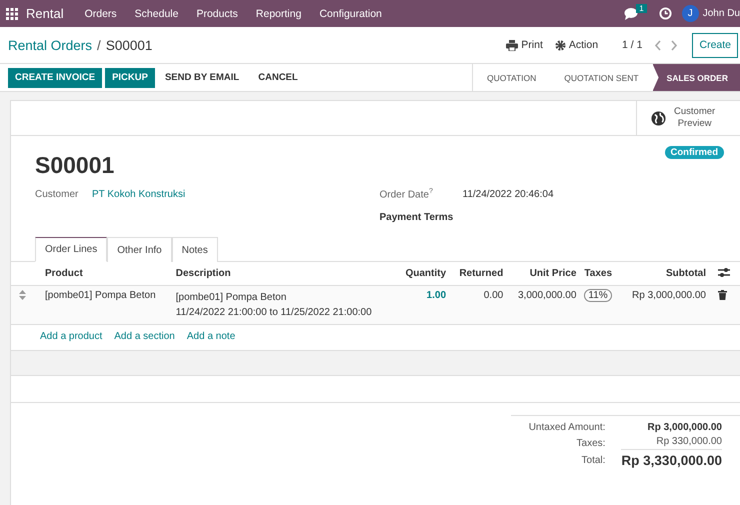 This screenshot has height=505, width=740. Describe the element at coordinates (715, 45) in the screenshot. I see `create-button: Create` at that location.